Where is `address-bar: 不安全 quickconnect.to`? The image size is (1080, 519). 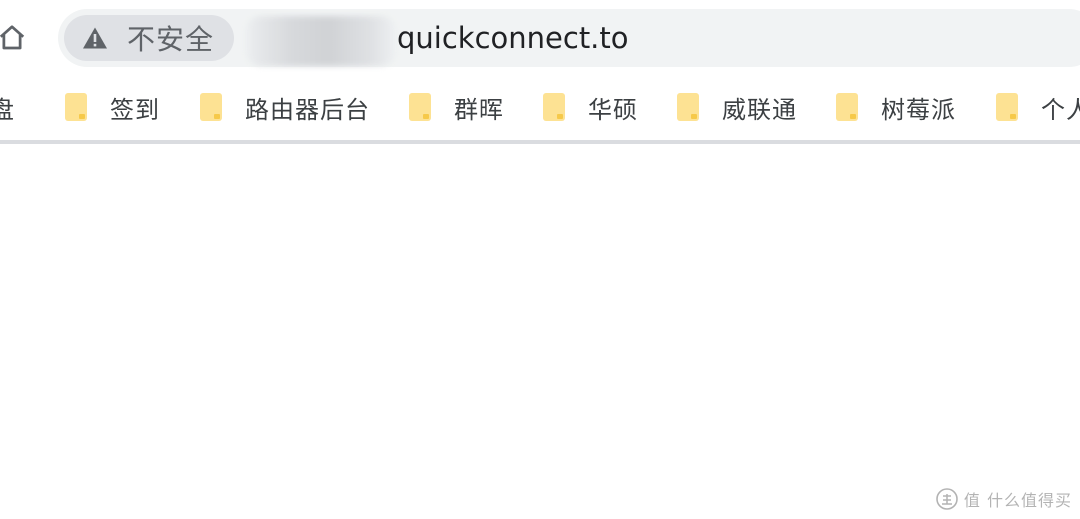
address-bar: 不安全 quickconnect.to is located at coordinates (569, 38).